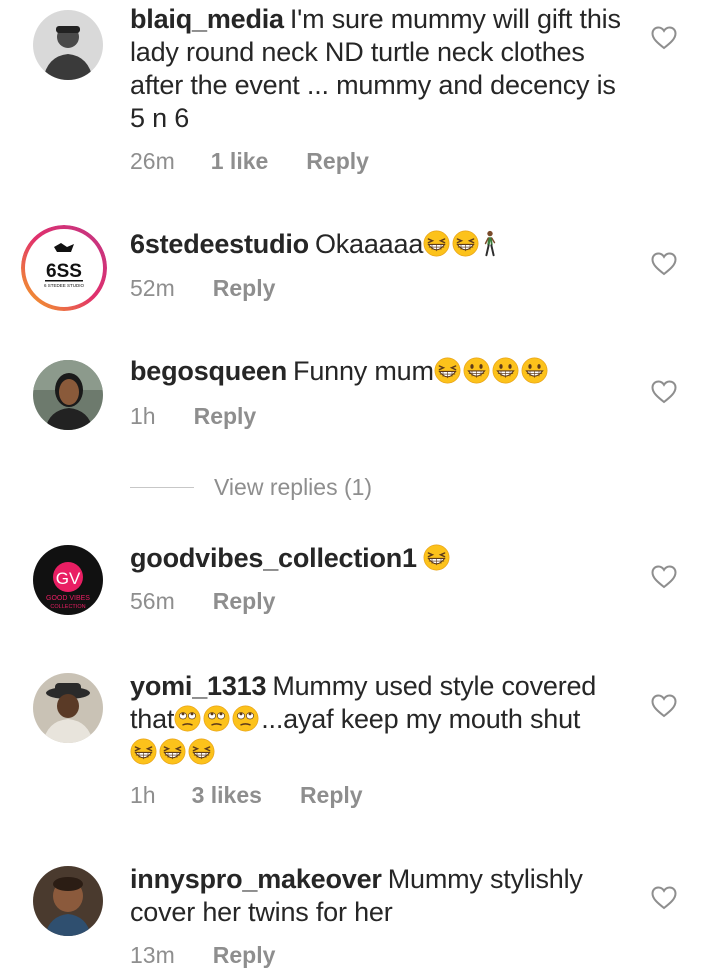 The height and width of the screenshot is (980, 720). What do you see at coordinates (421, 719) in the screenshot?
I see `comment-body-cont: ...ayaf keep my mouth shut` at bounding box center [421, 719].